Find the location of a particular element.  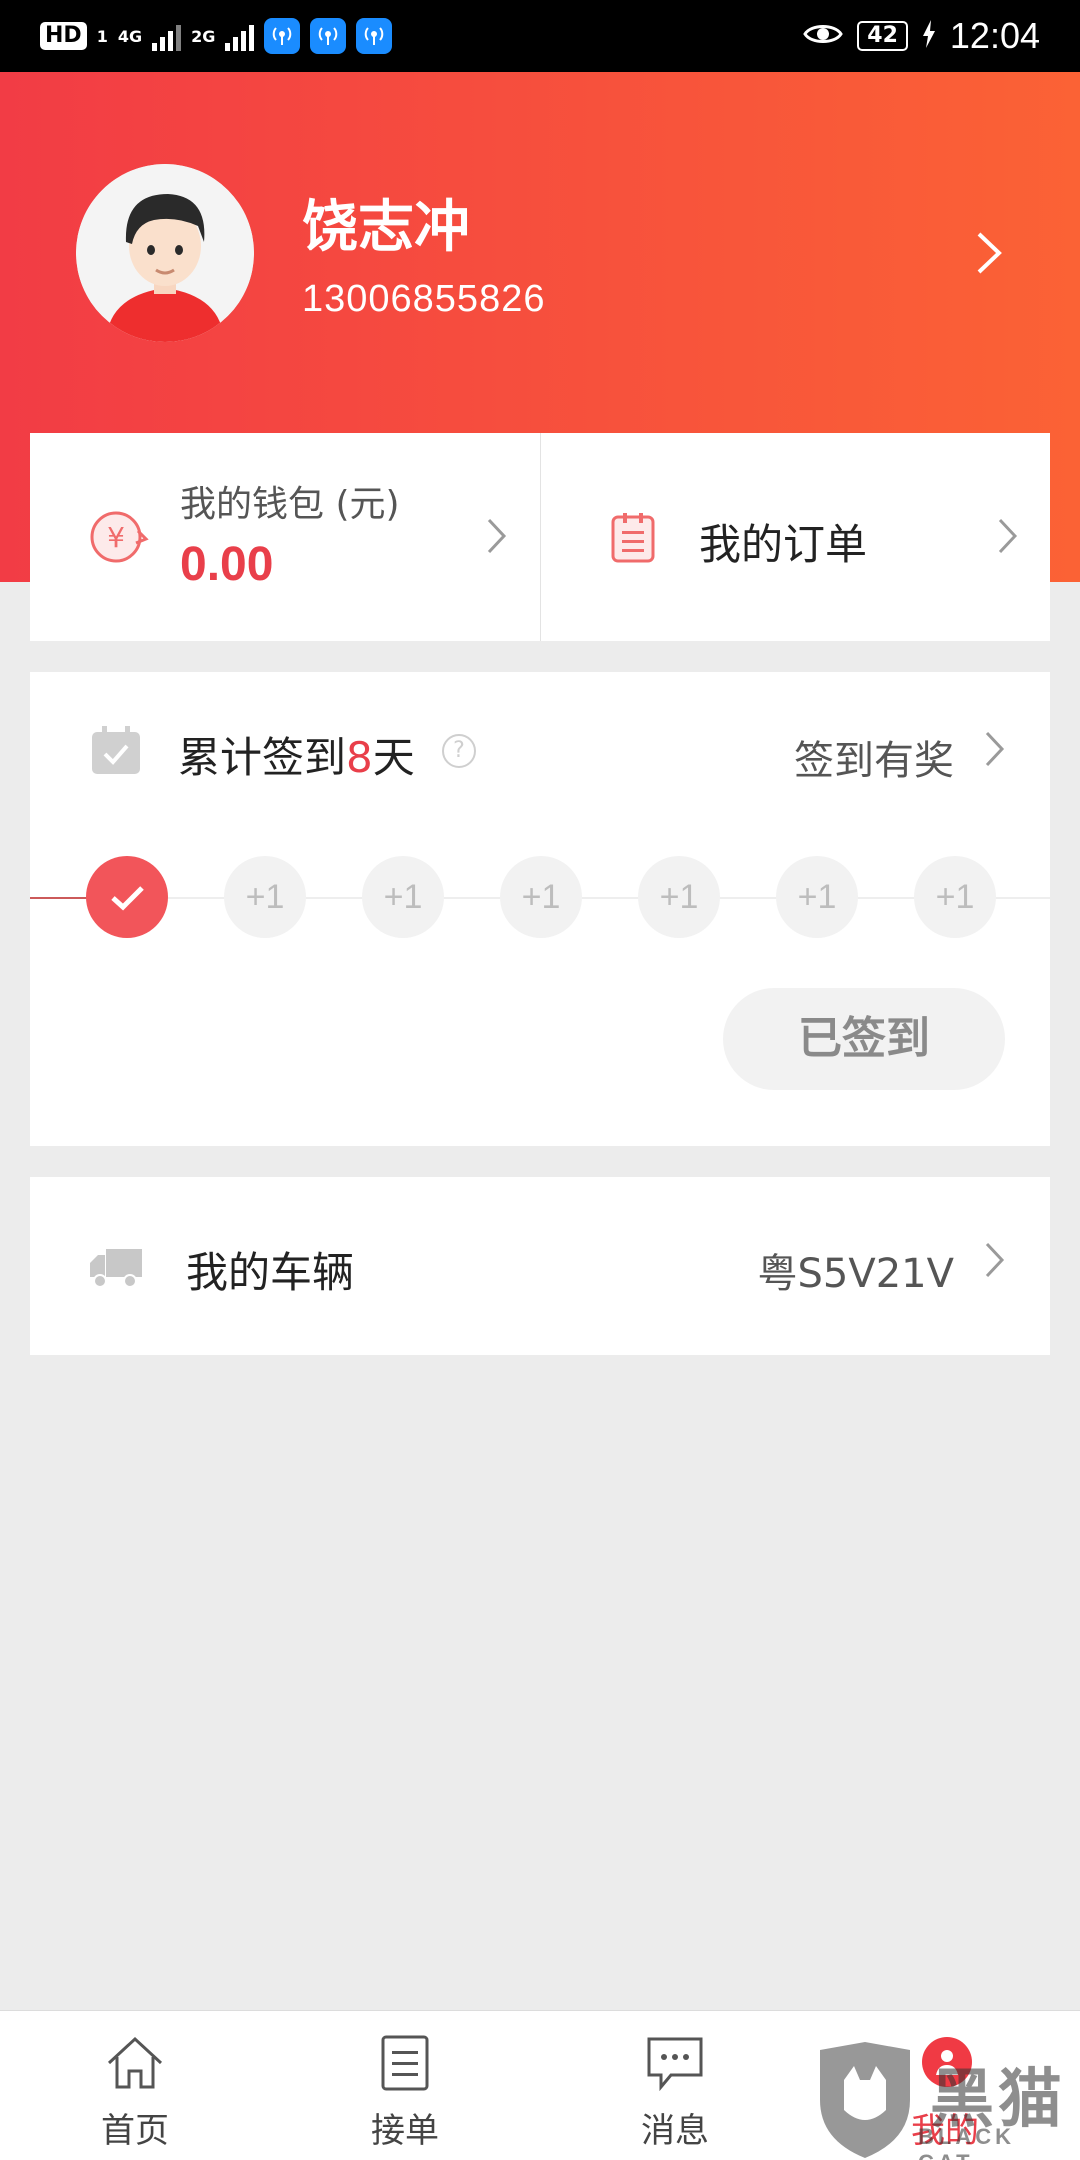

nav-tab-label: 接单 is located at coordinates (405, 2131).